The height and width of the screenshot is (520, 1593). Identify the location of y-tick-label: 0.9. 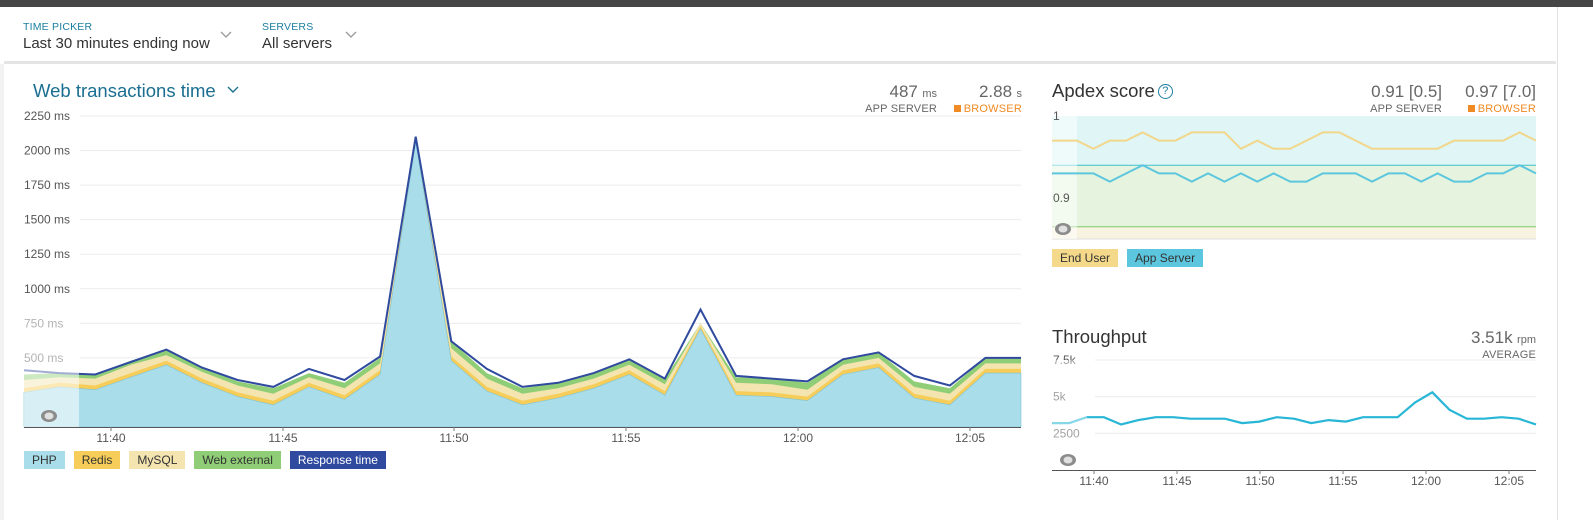
(1061, 198).